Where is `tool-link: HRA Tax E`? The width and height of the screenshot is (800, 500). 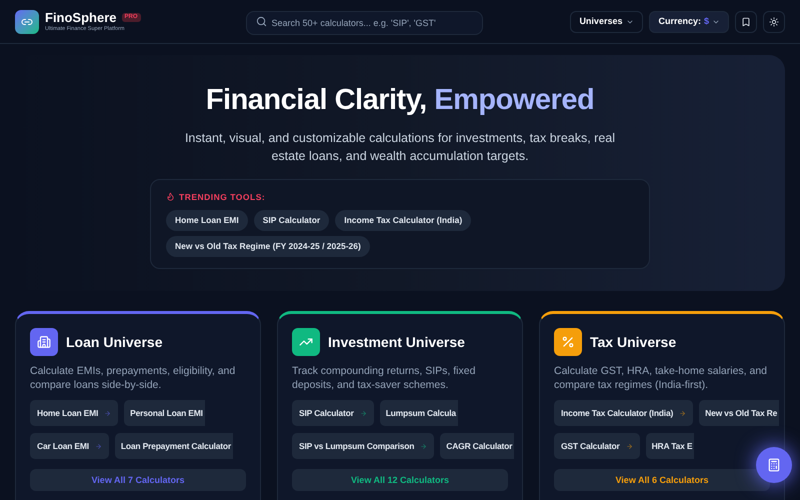
tool-link: HRA Tax E is located at coordinates (670, 446).